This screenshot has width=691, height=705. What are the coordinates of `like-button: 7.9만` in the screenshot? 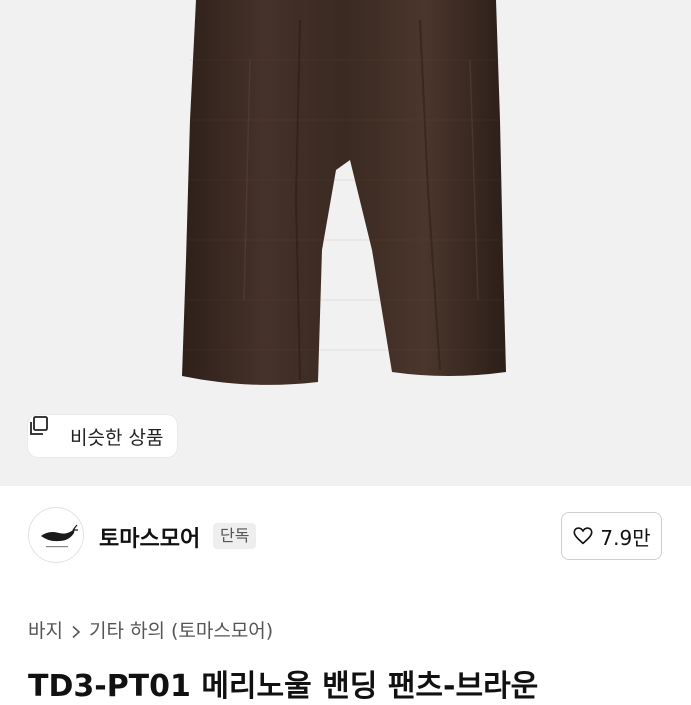 It's located at (611, 536).